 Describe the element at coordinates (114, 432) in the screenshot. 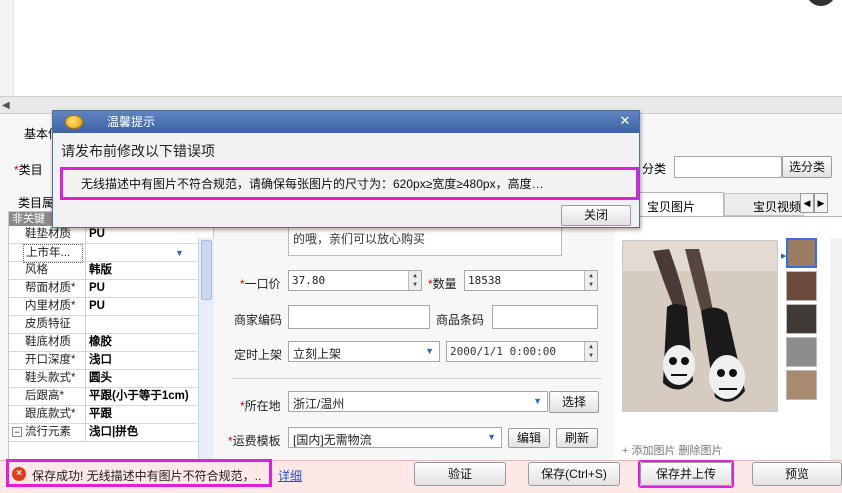

I see `attr-value: 浅口|拼色` at that location.